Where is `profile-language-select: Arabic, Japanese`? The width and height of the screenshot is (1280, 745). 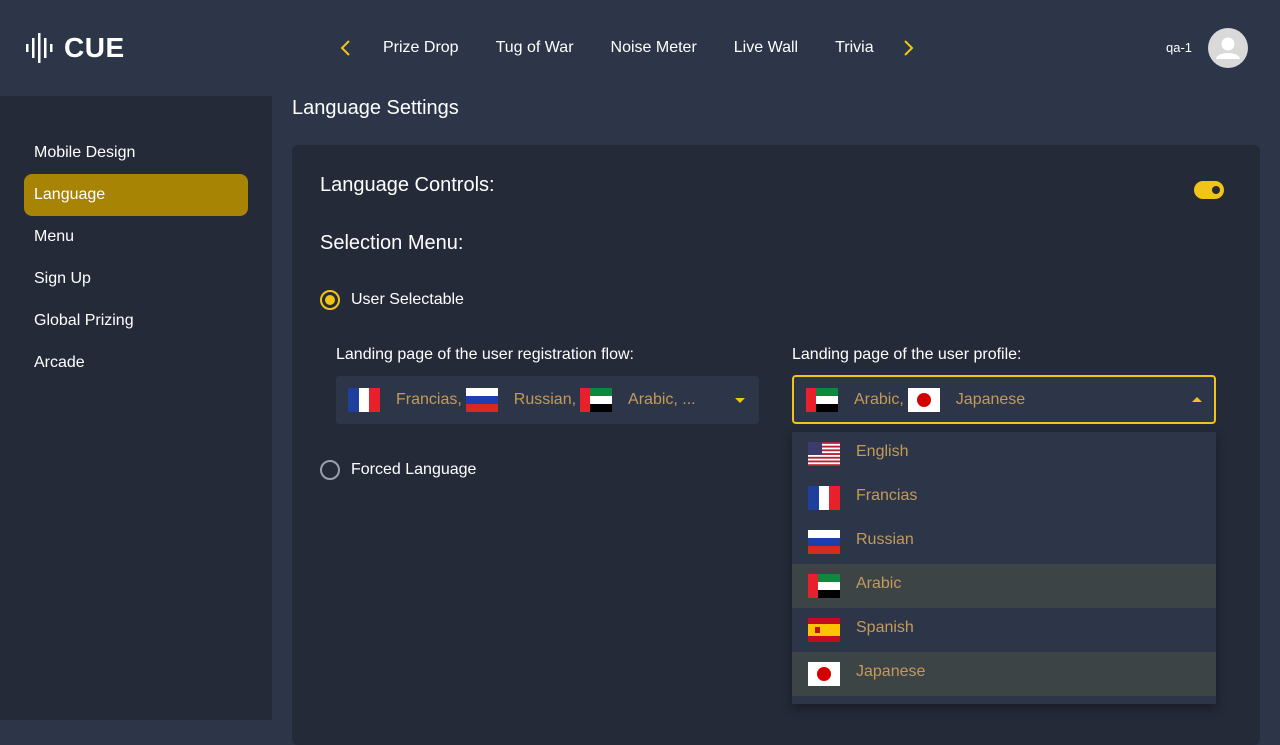
profile-language-select: Arabic, Japanese is located at coordinates (1004, 399).